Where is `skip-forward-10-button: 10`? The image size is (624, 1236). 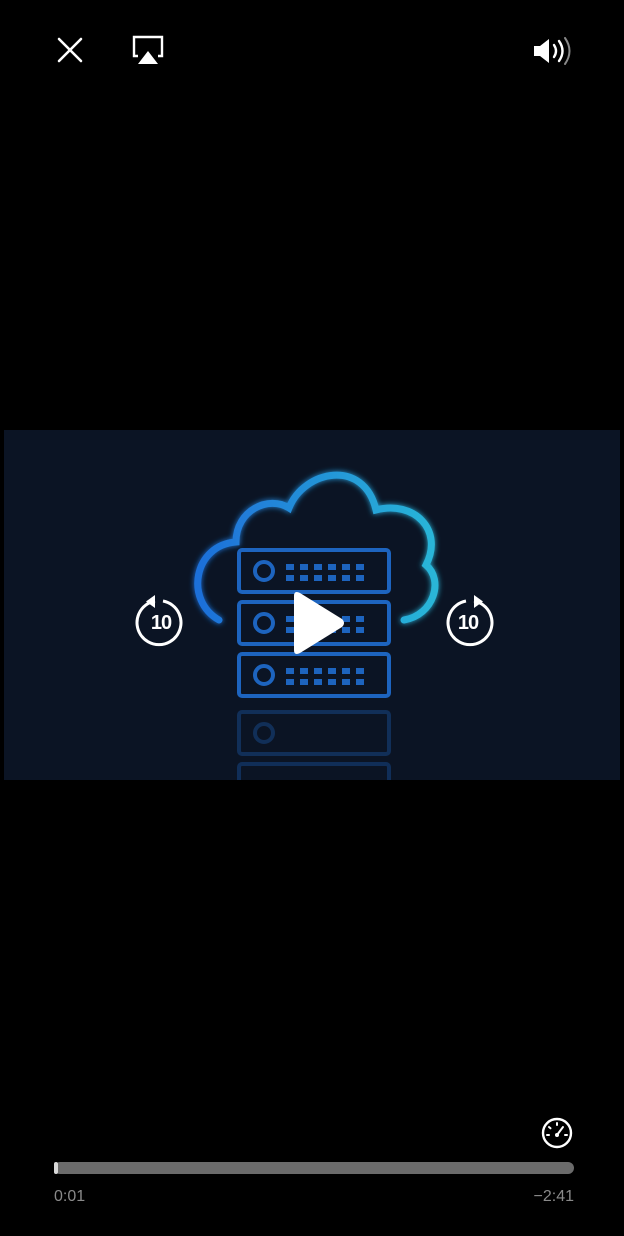 skip-forward-10-button: 10 is located at coordinates (468, 623).